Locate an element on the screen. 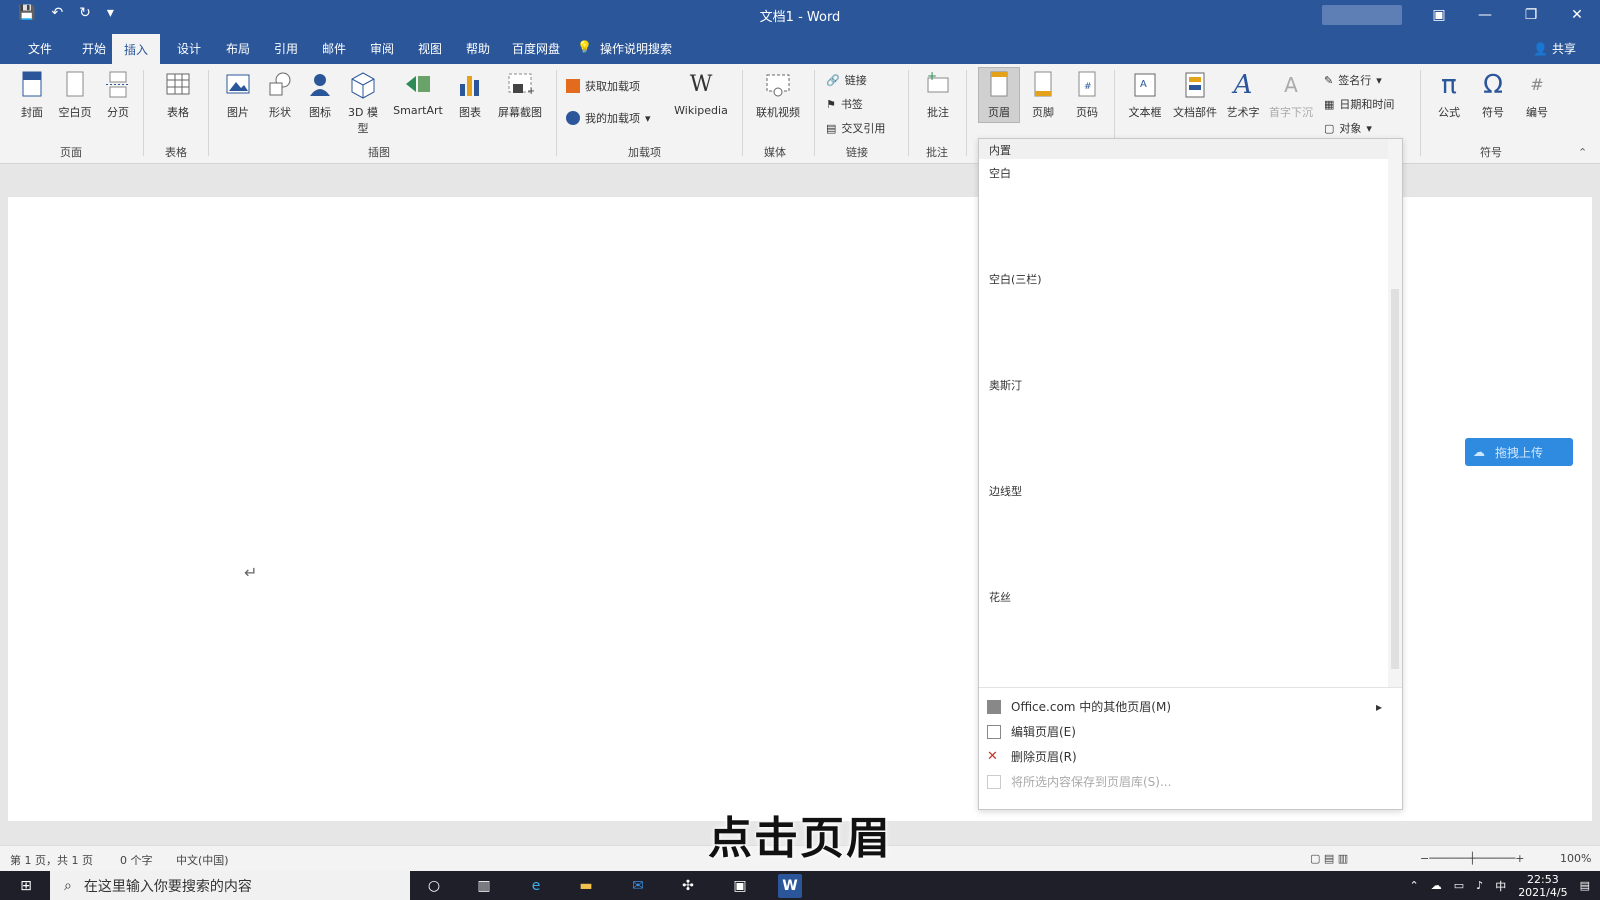 The image size is (1600, 900). svg-text: A is located at coordinates (1143, 84).